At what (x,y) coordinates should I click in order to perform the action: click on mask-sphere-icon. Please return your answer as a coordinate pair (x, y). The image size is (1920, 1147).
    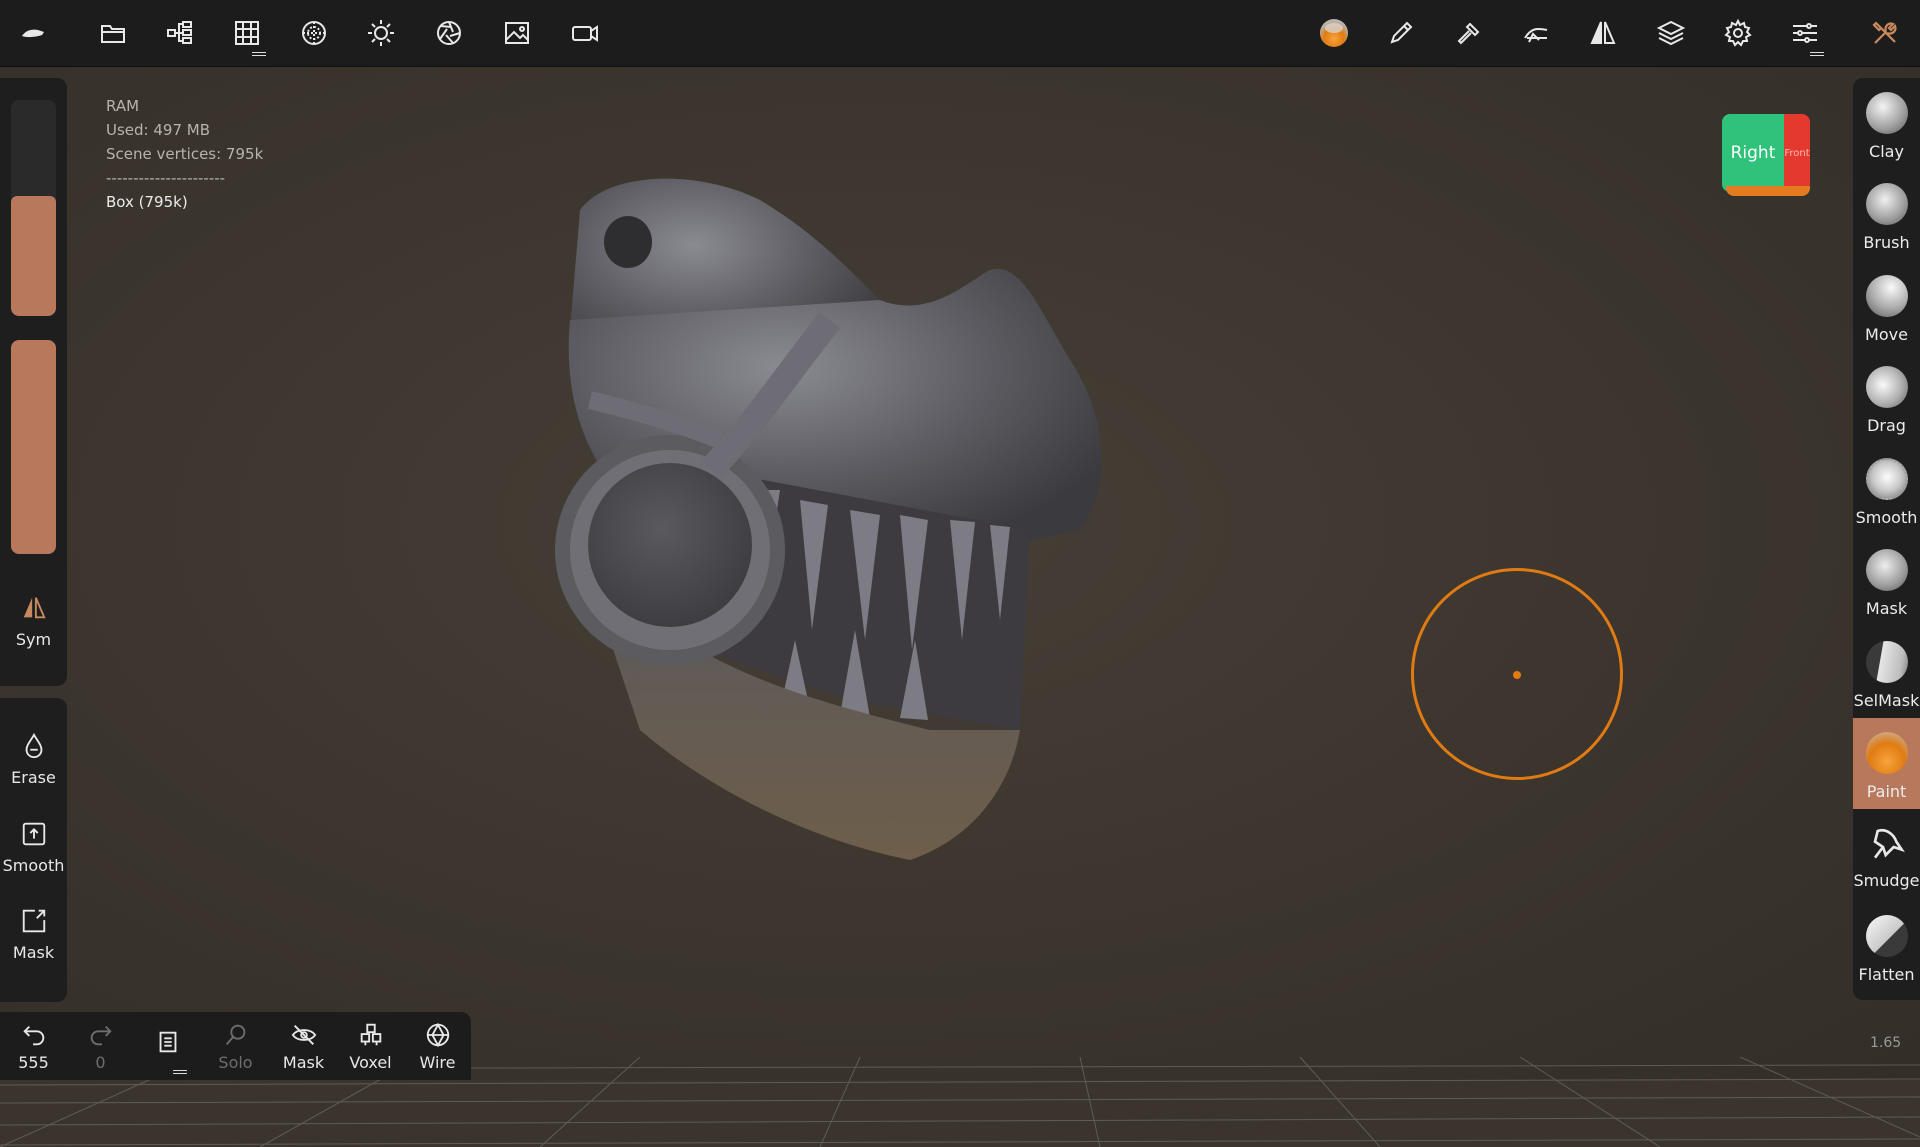
    Looking at the image, I should click on (1886, 570).